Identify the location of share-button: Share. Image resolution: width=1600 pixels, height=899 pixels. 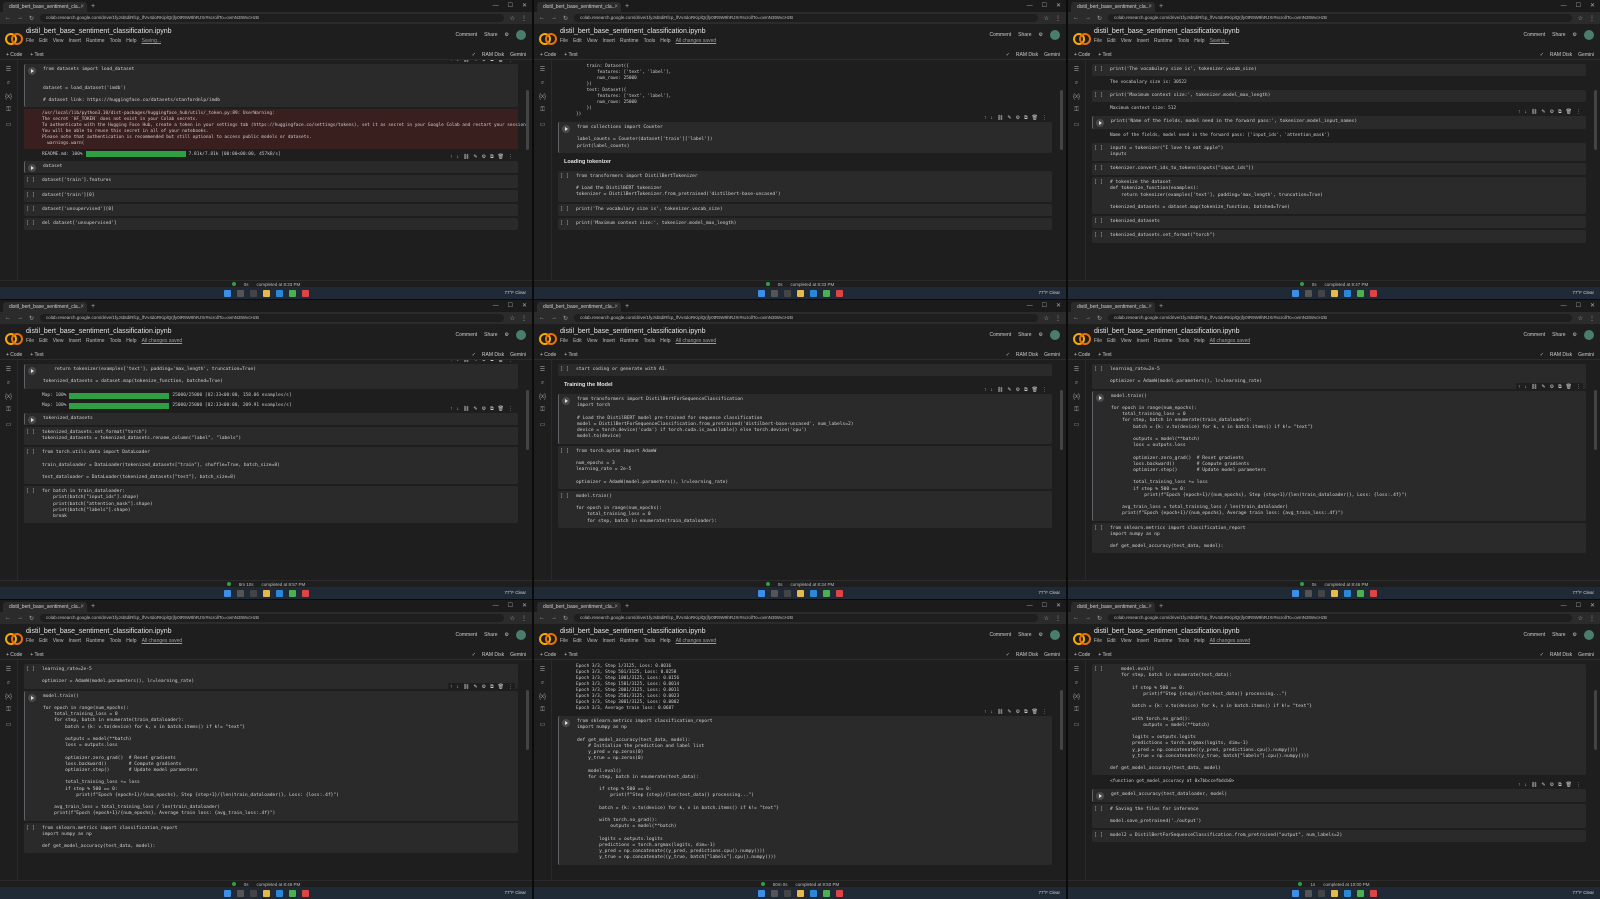
(490, 635).